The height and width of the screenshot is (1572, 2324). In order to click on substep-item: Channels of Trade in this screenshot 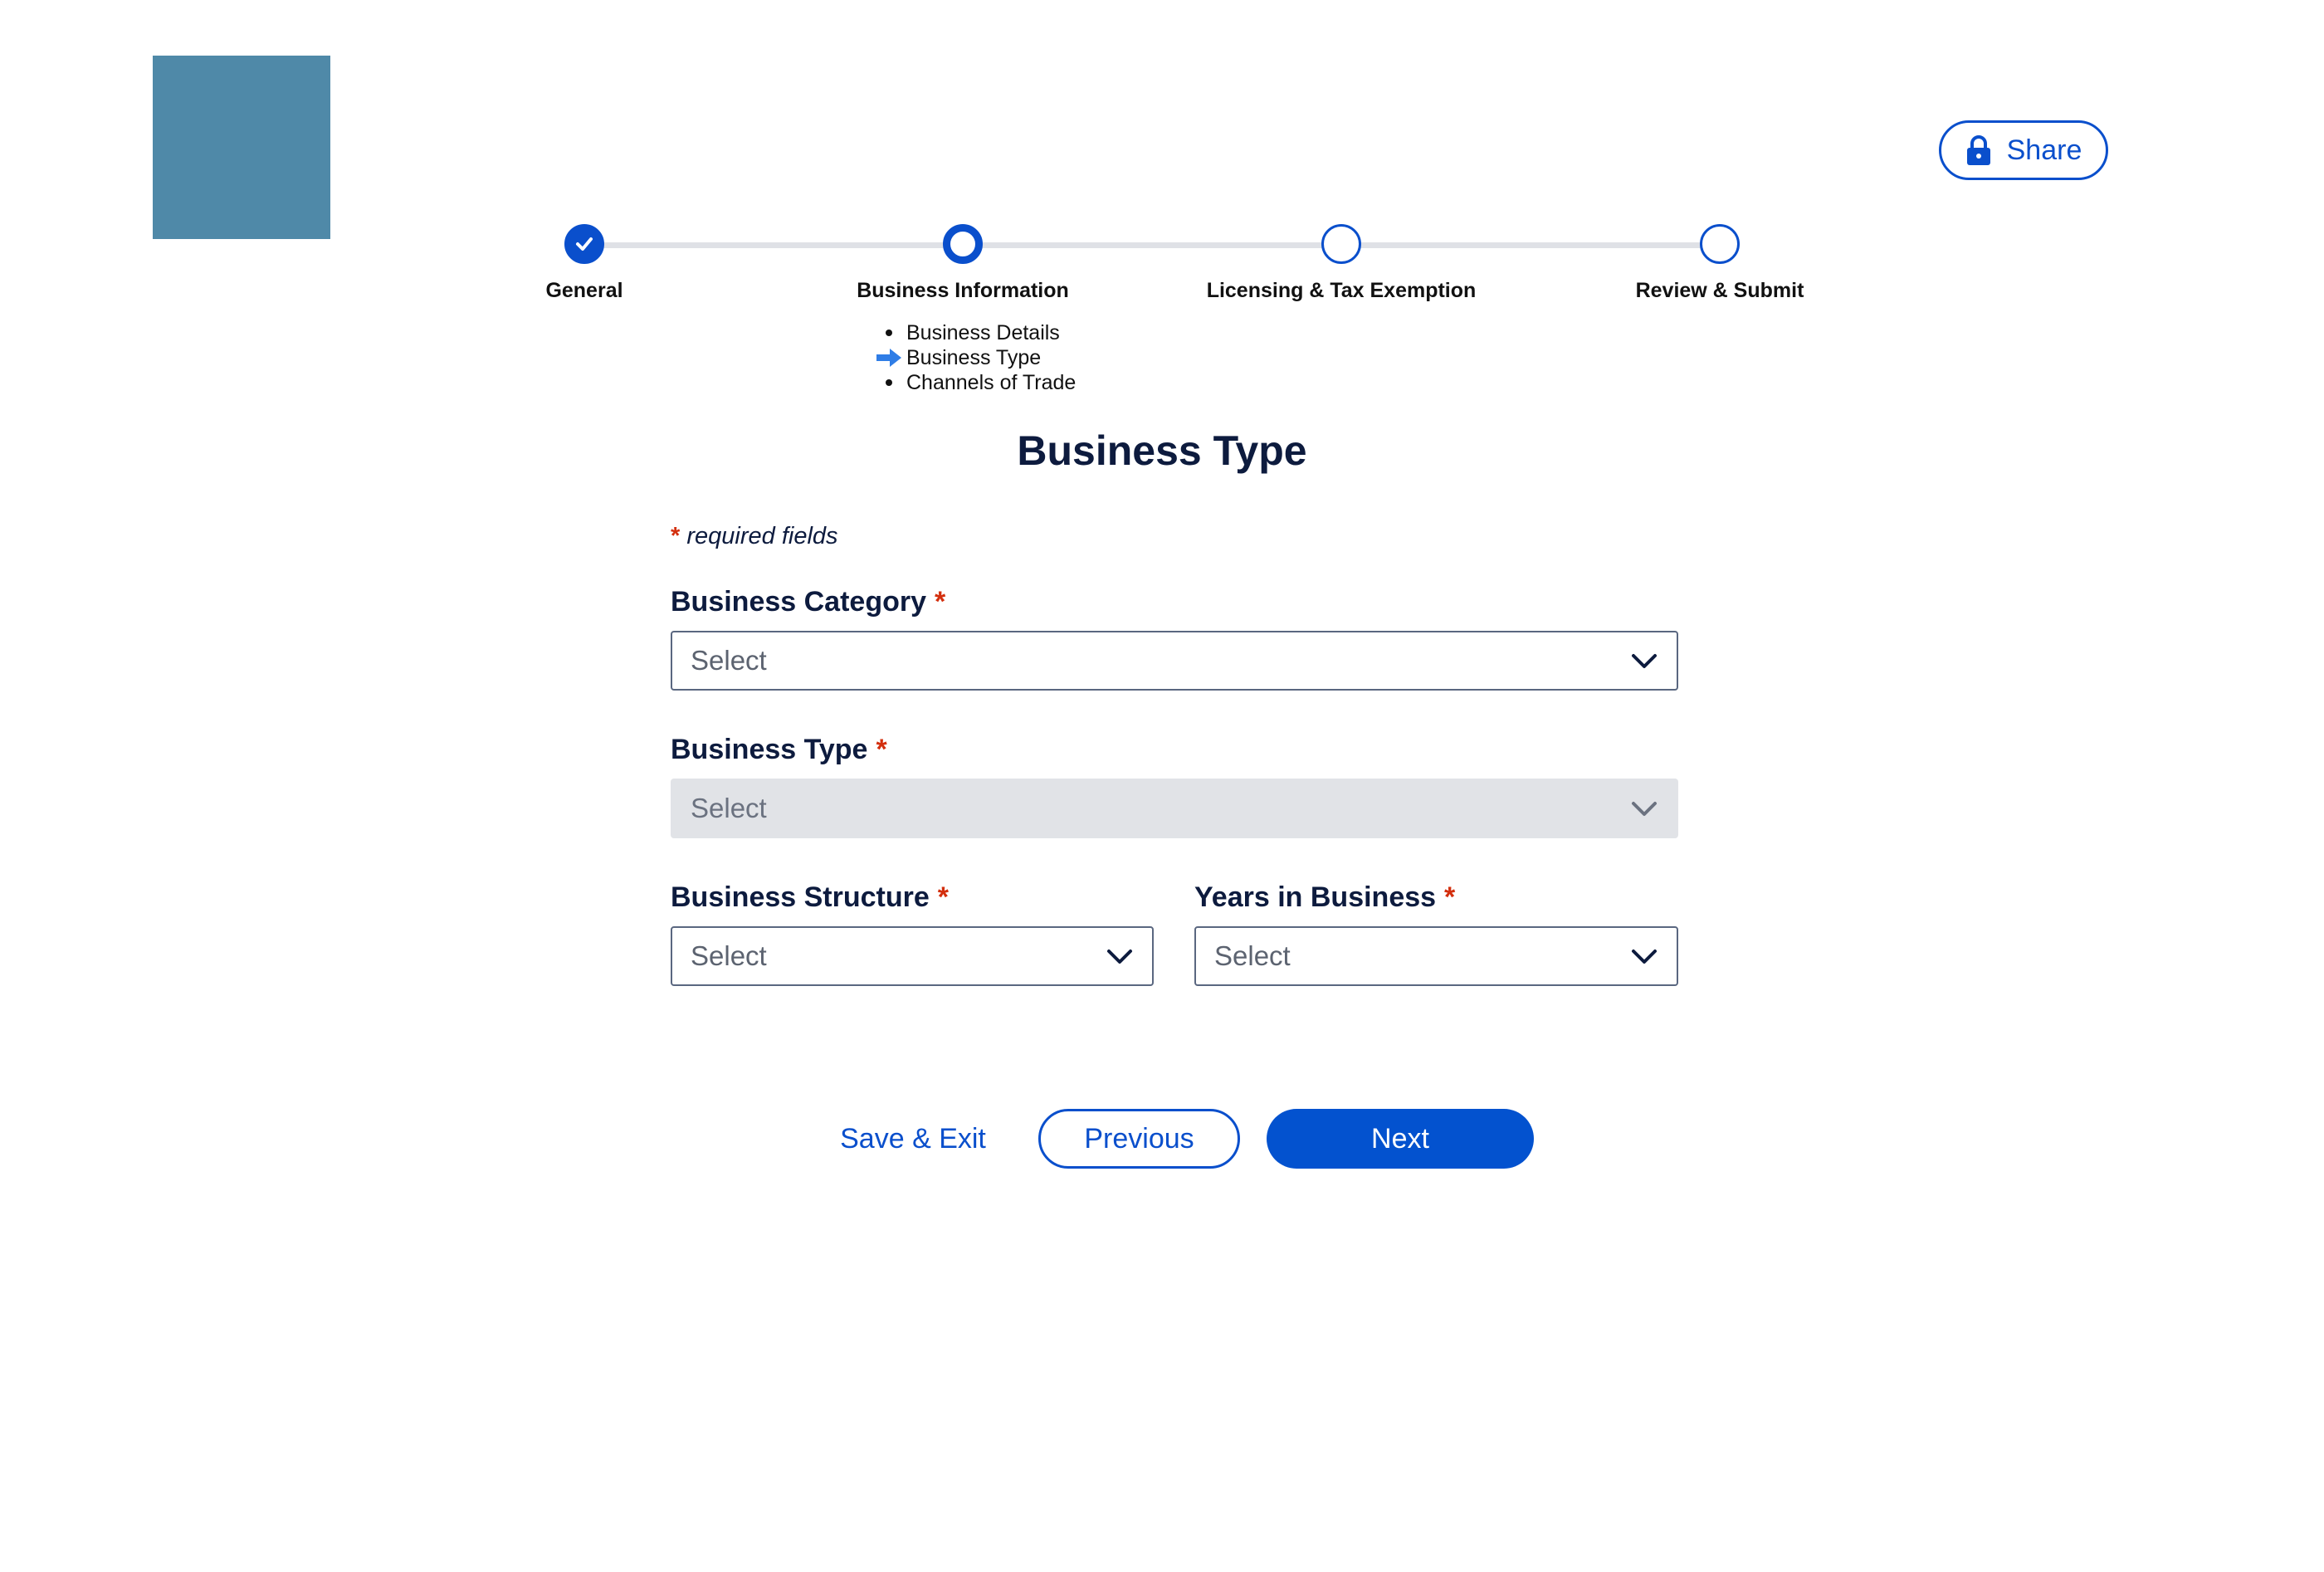, I will do `click(974, 383)`.